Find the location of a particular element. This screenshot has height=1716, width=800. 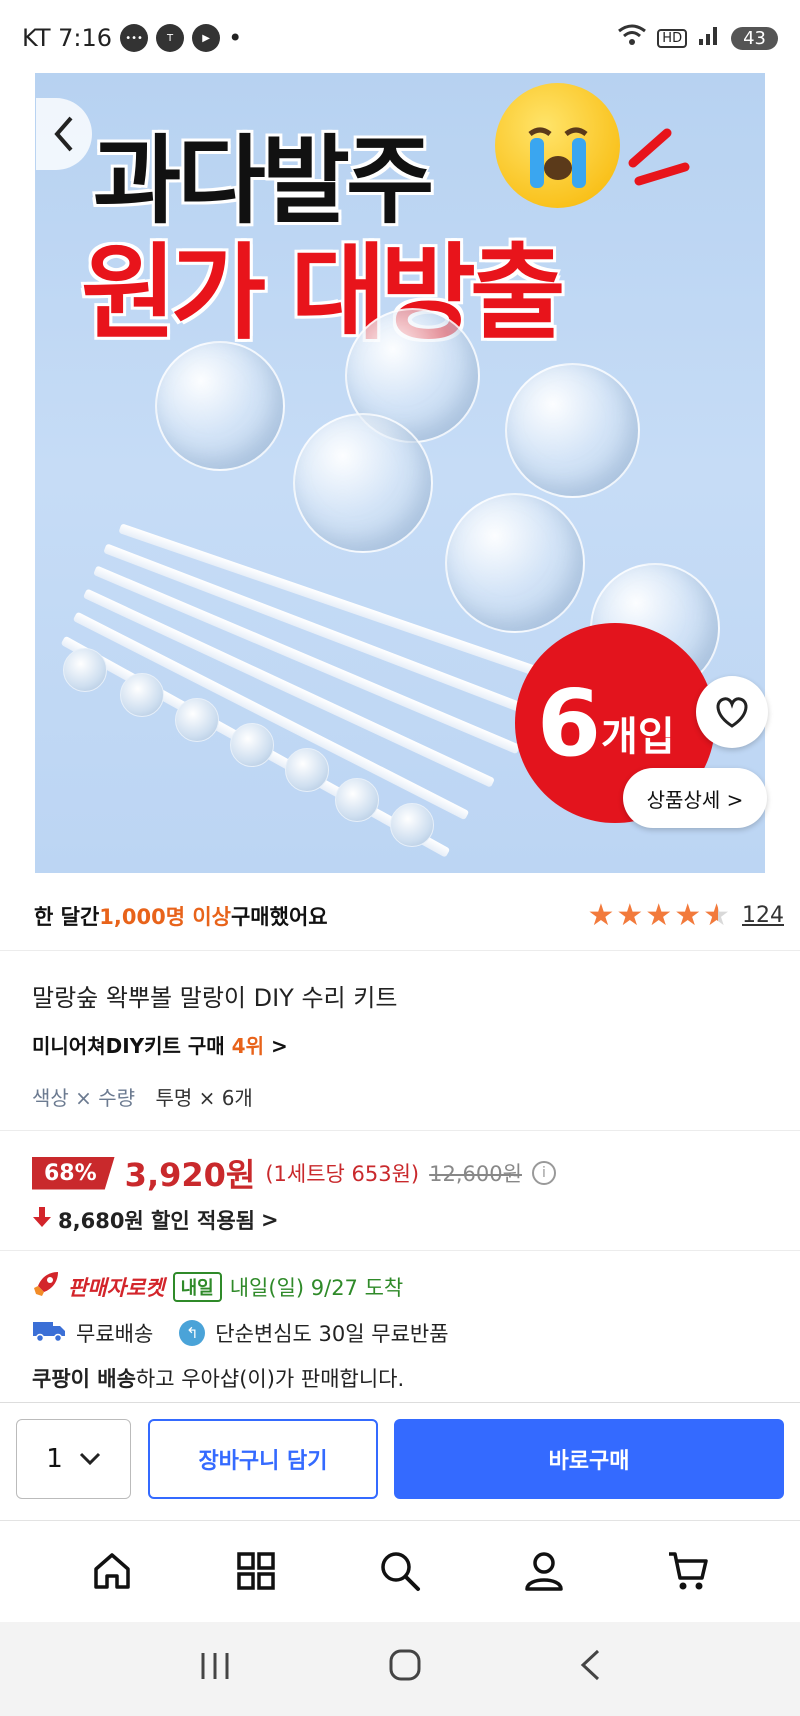

unit-price: (1세트당 653원) is located at coordinates (342, 1174).